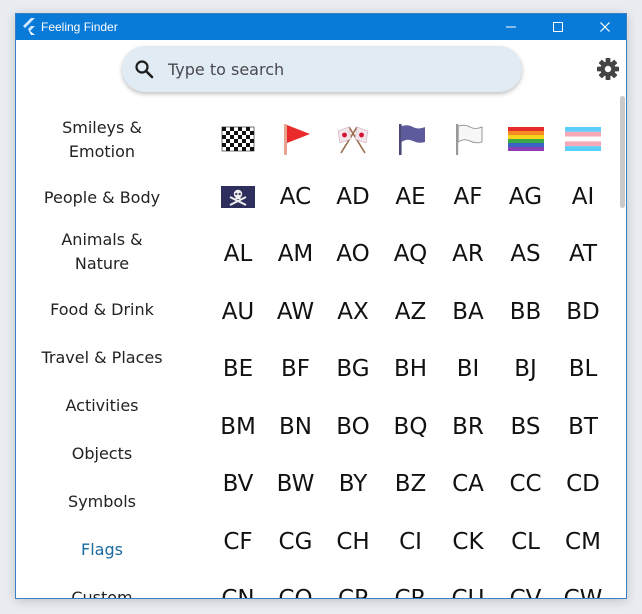 The height and width of the screenshot is (614, 642). Describe the element at coordinates (102, 550) in the screenshot. I see `sidebar-item-flags: Flags` at that location.